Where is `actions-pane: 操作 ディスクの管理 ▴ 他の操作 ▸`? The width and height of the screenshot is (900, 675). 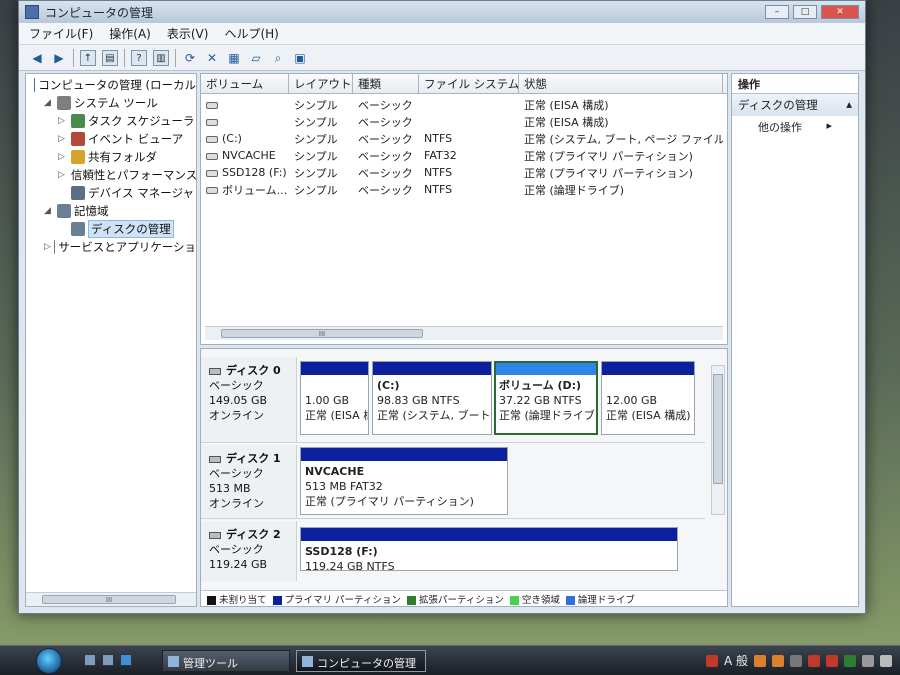
actions-pane: 操作 ディスクの管理 ▴ 他の操作 ▸ is located at coordinates (795, 340).